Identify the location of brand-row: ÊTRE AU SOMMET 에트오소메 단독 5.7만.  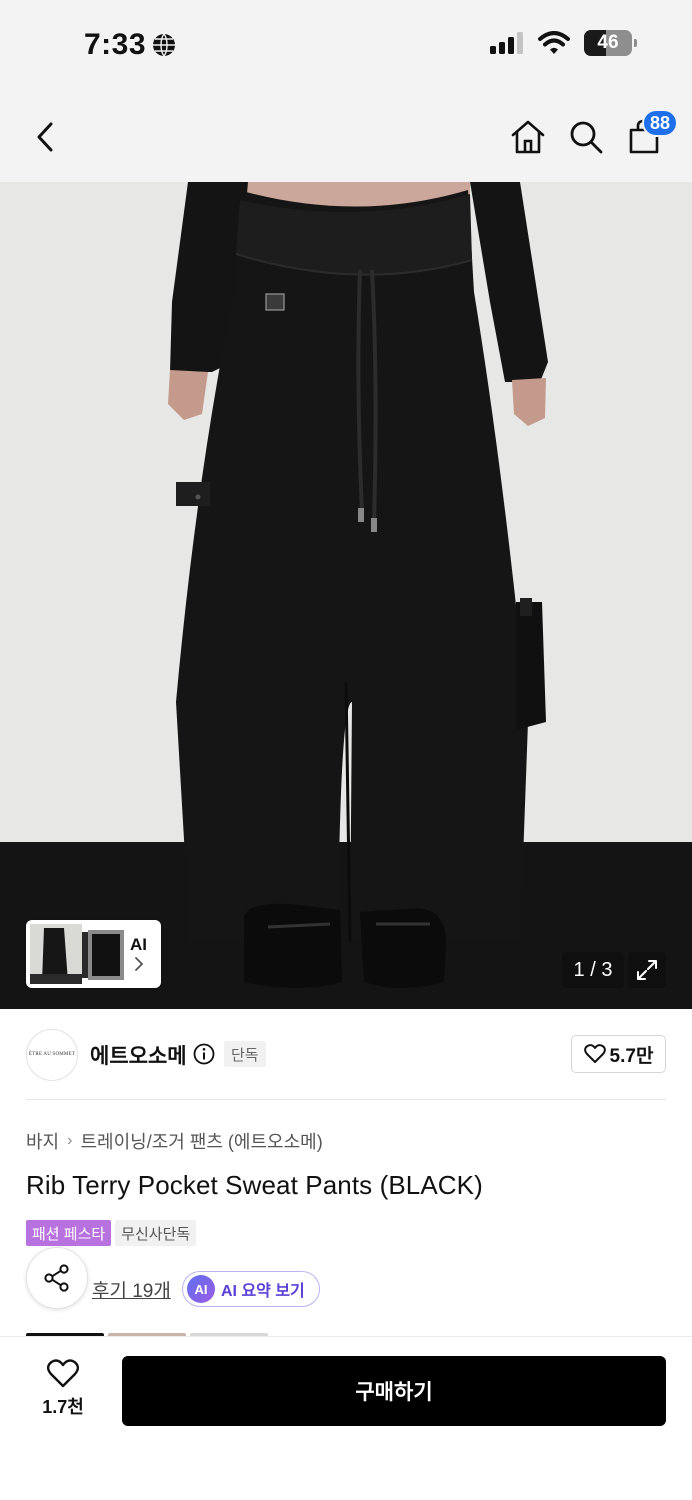
(346, 1054).